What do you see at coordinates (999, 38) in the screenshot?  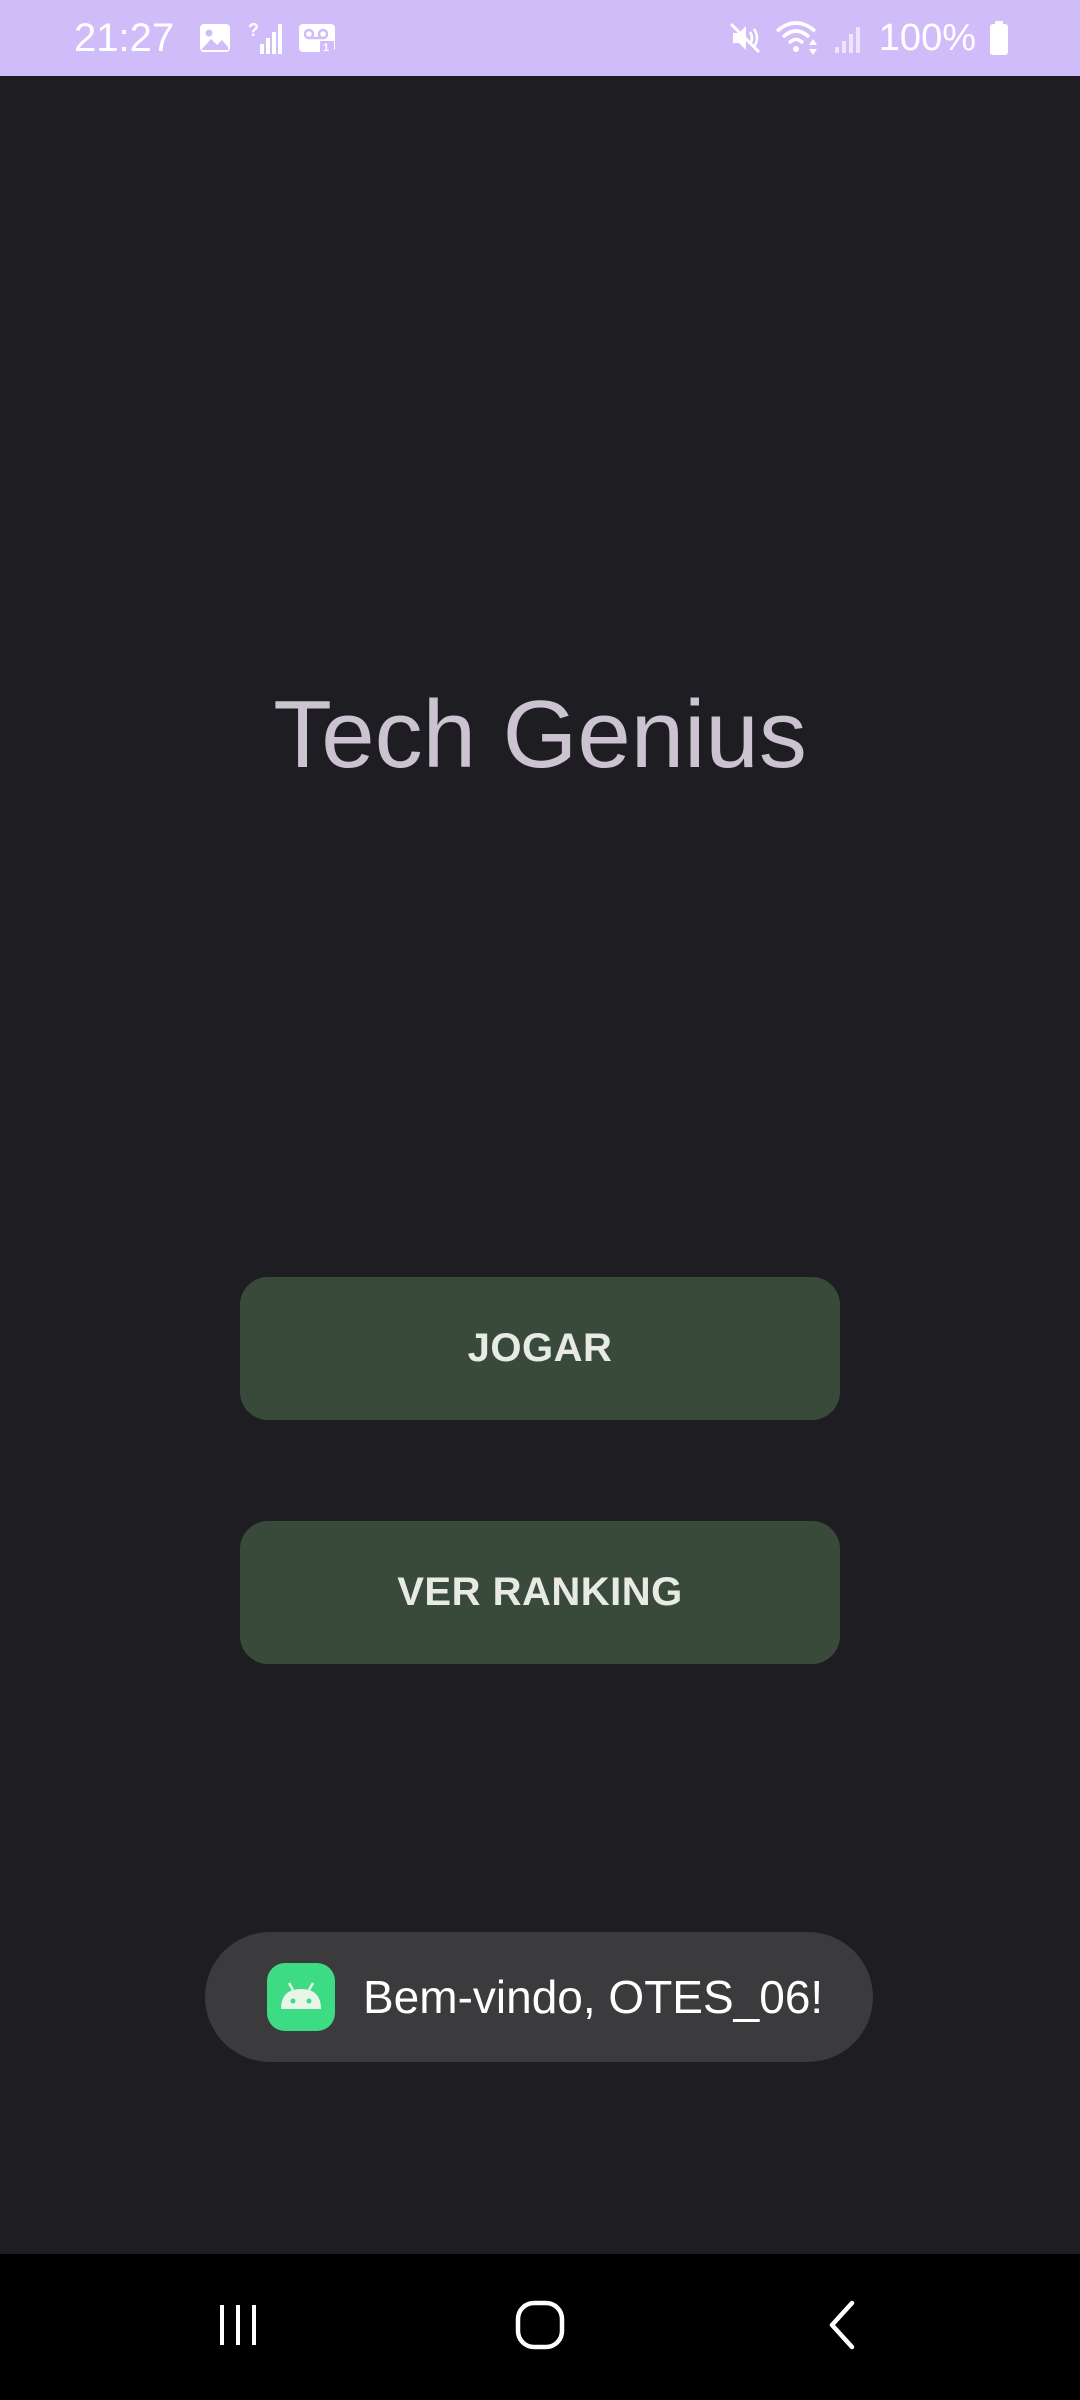 I see `battery-icon` at bounding box center [999, 38].